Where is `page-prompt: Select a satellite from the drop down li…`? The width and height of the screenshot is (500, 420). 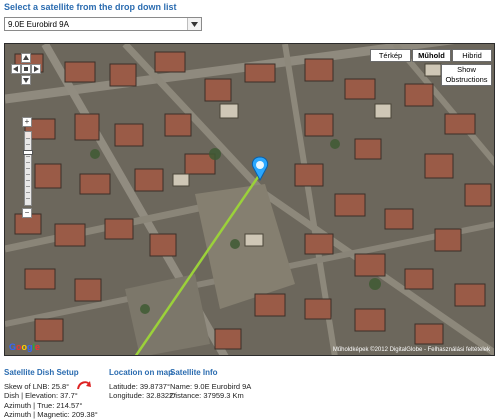 page-prompt: Select a satellite from the drop down li… is located at coordinates (90, 7).